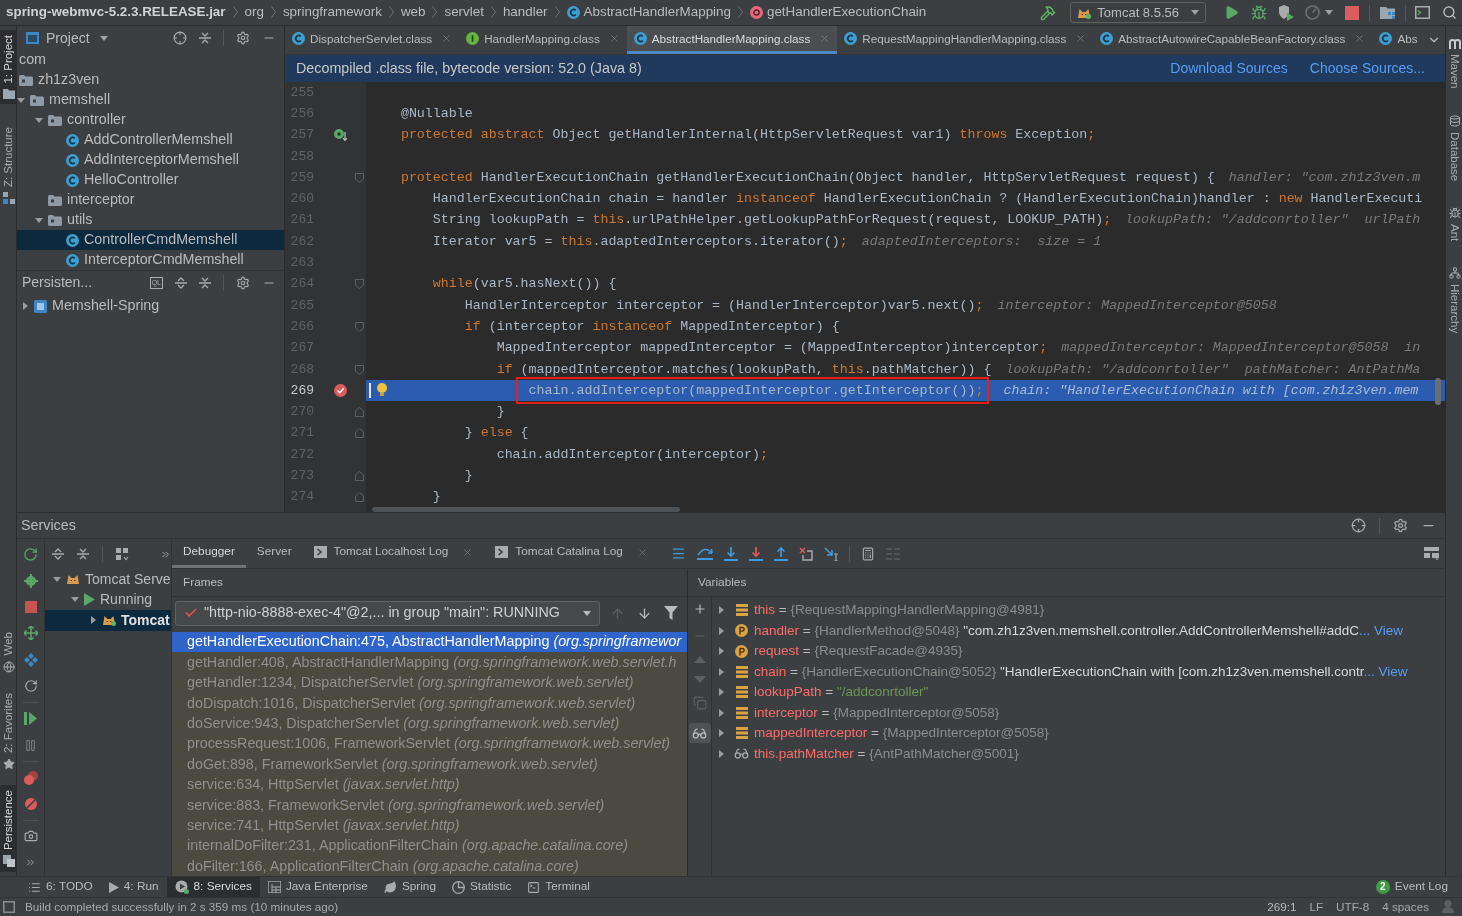 Image resolution: width=1462 pixels, height=916 pixels. What do you see at coordinates (60, 887) in the screenshot?
I see `tool-window-tab: 6: TODO` at bounding box center [60, 887].